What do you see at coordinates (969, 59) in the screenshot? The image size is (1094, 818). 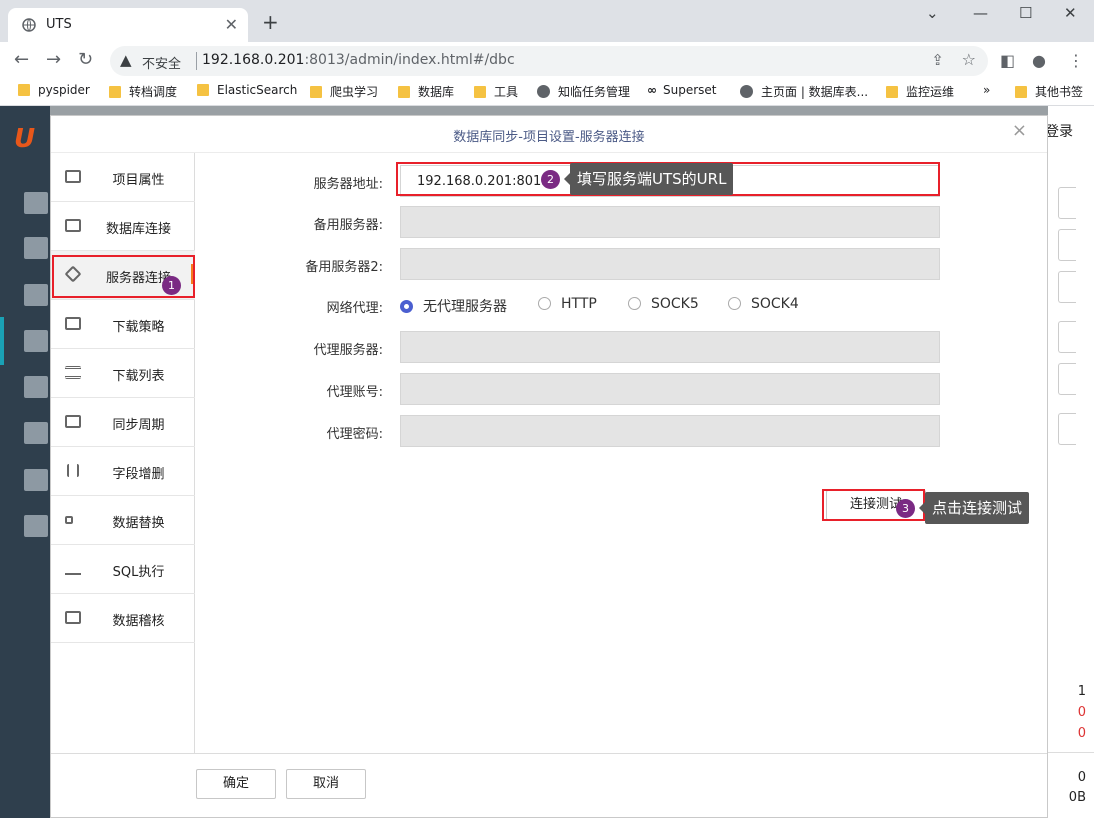 I see `bookmark-star-icon: ☆` at bounding box center [969, 59].